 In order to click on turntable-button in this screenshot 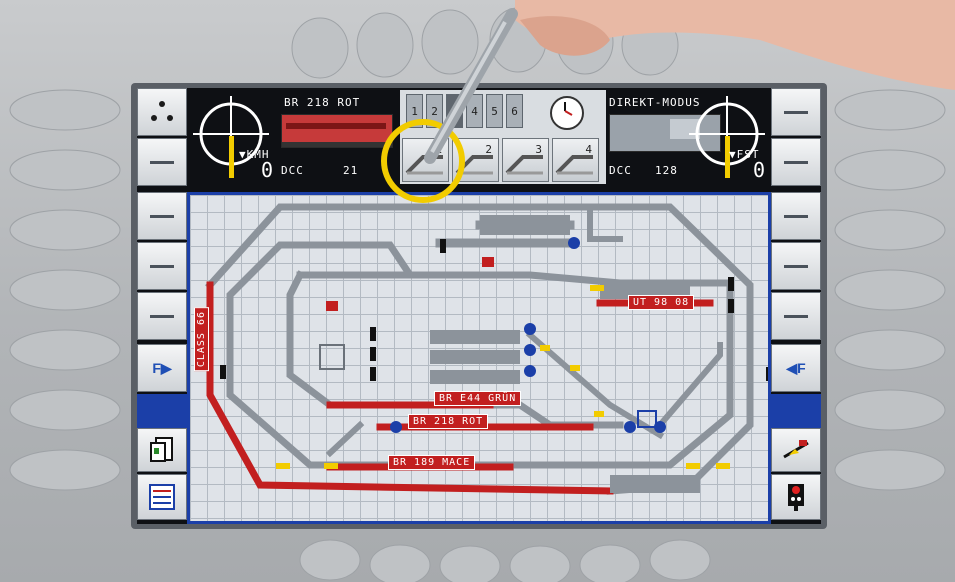, I will do `click(796, 450)`.